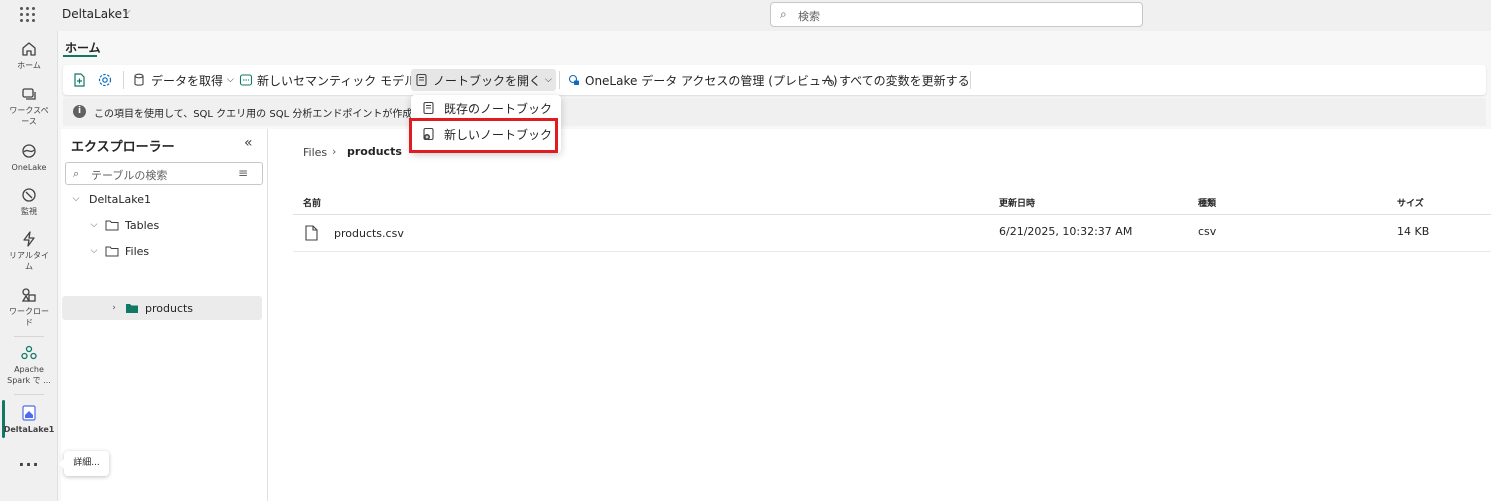 The image size is (1491, 501). Describe the element at coordinates (132, 308) in the screenshot. I see `folder-filled-icon` at that location.